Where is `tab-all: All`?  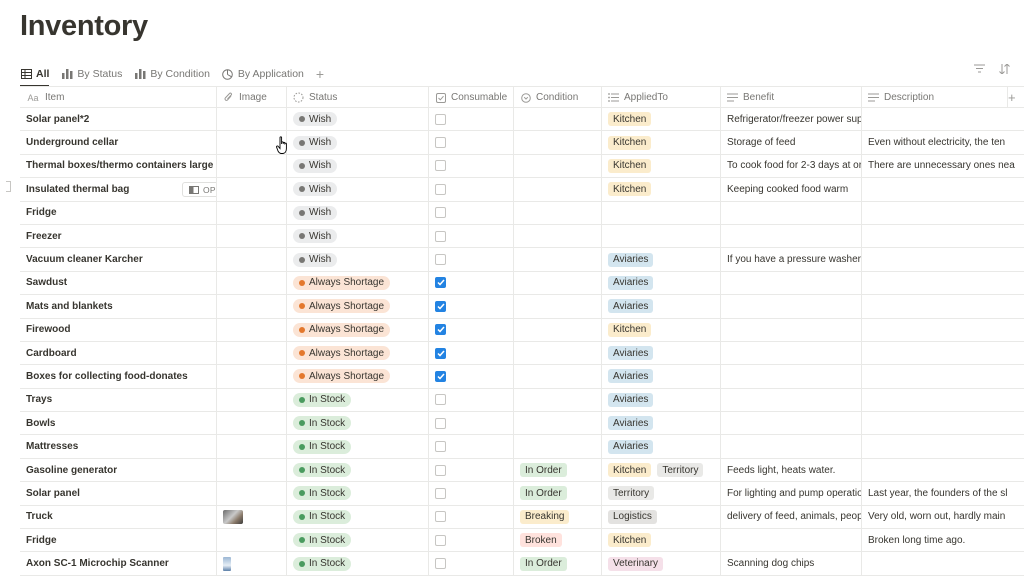 tab-all: All is located at coordinates (35, 74).